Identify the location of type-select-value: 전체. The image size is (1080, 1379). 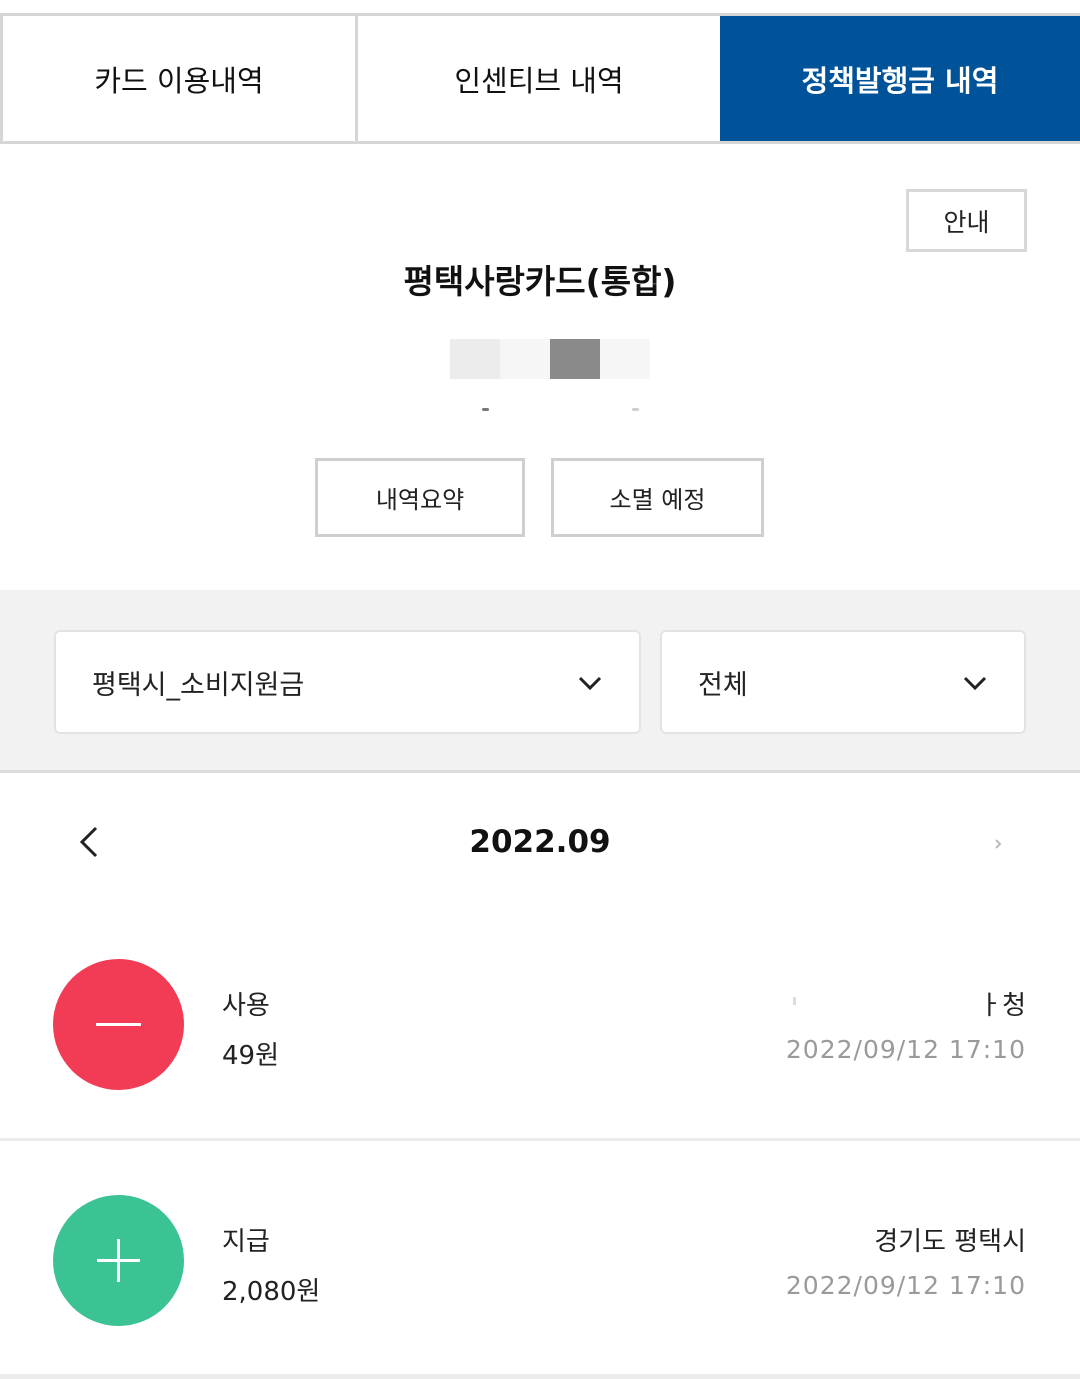
(723, 685).